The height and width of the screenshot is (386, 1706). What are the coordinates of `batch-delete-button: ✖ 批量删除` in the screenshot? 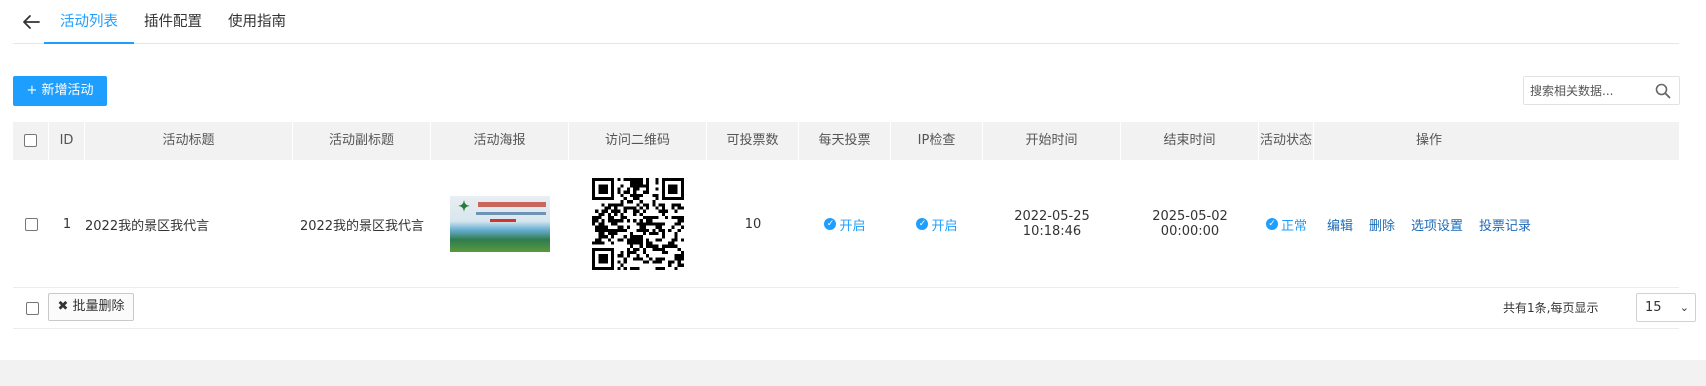 It's located at (91, 307).